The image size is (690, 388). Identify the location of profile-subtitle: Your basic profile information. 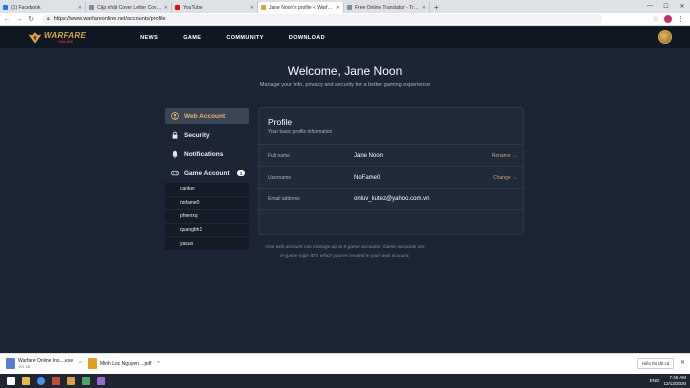
(300, 132).